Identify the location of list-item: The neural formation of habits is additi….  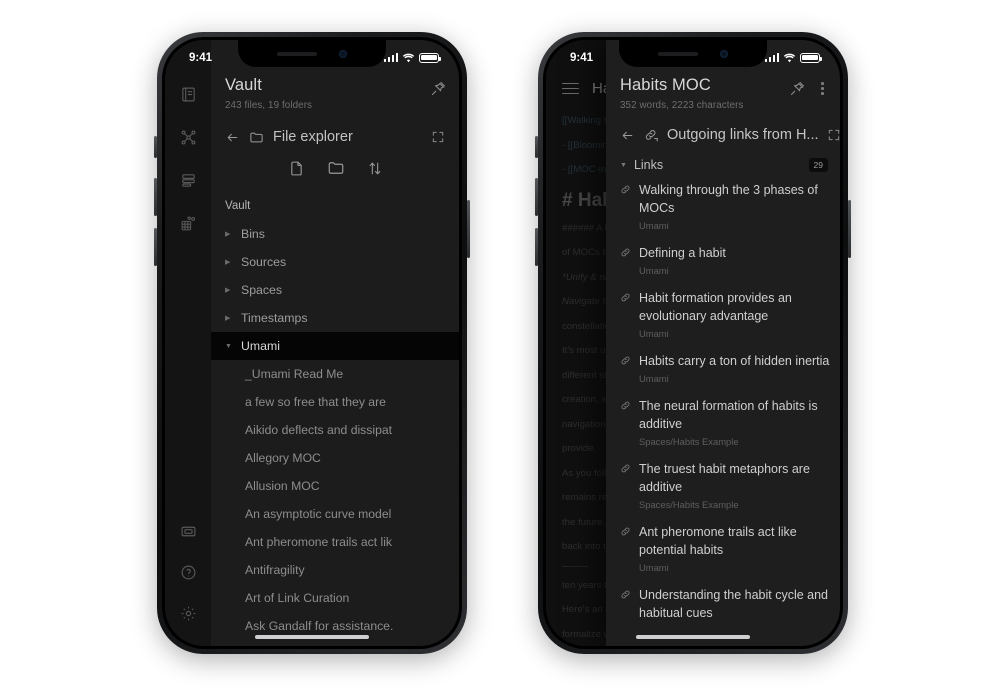
(725, 422).